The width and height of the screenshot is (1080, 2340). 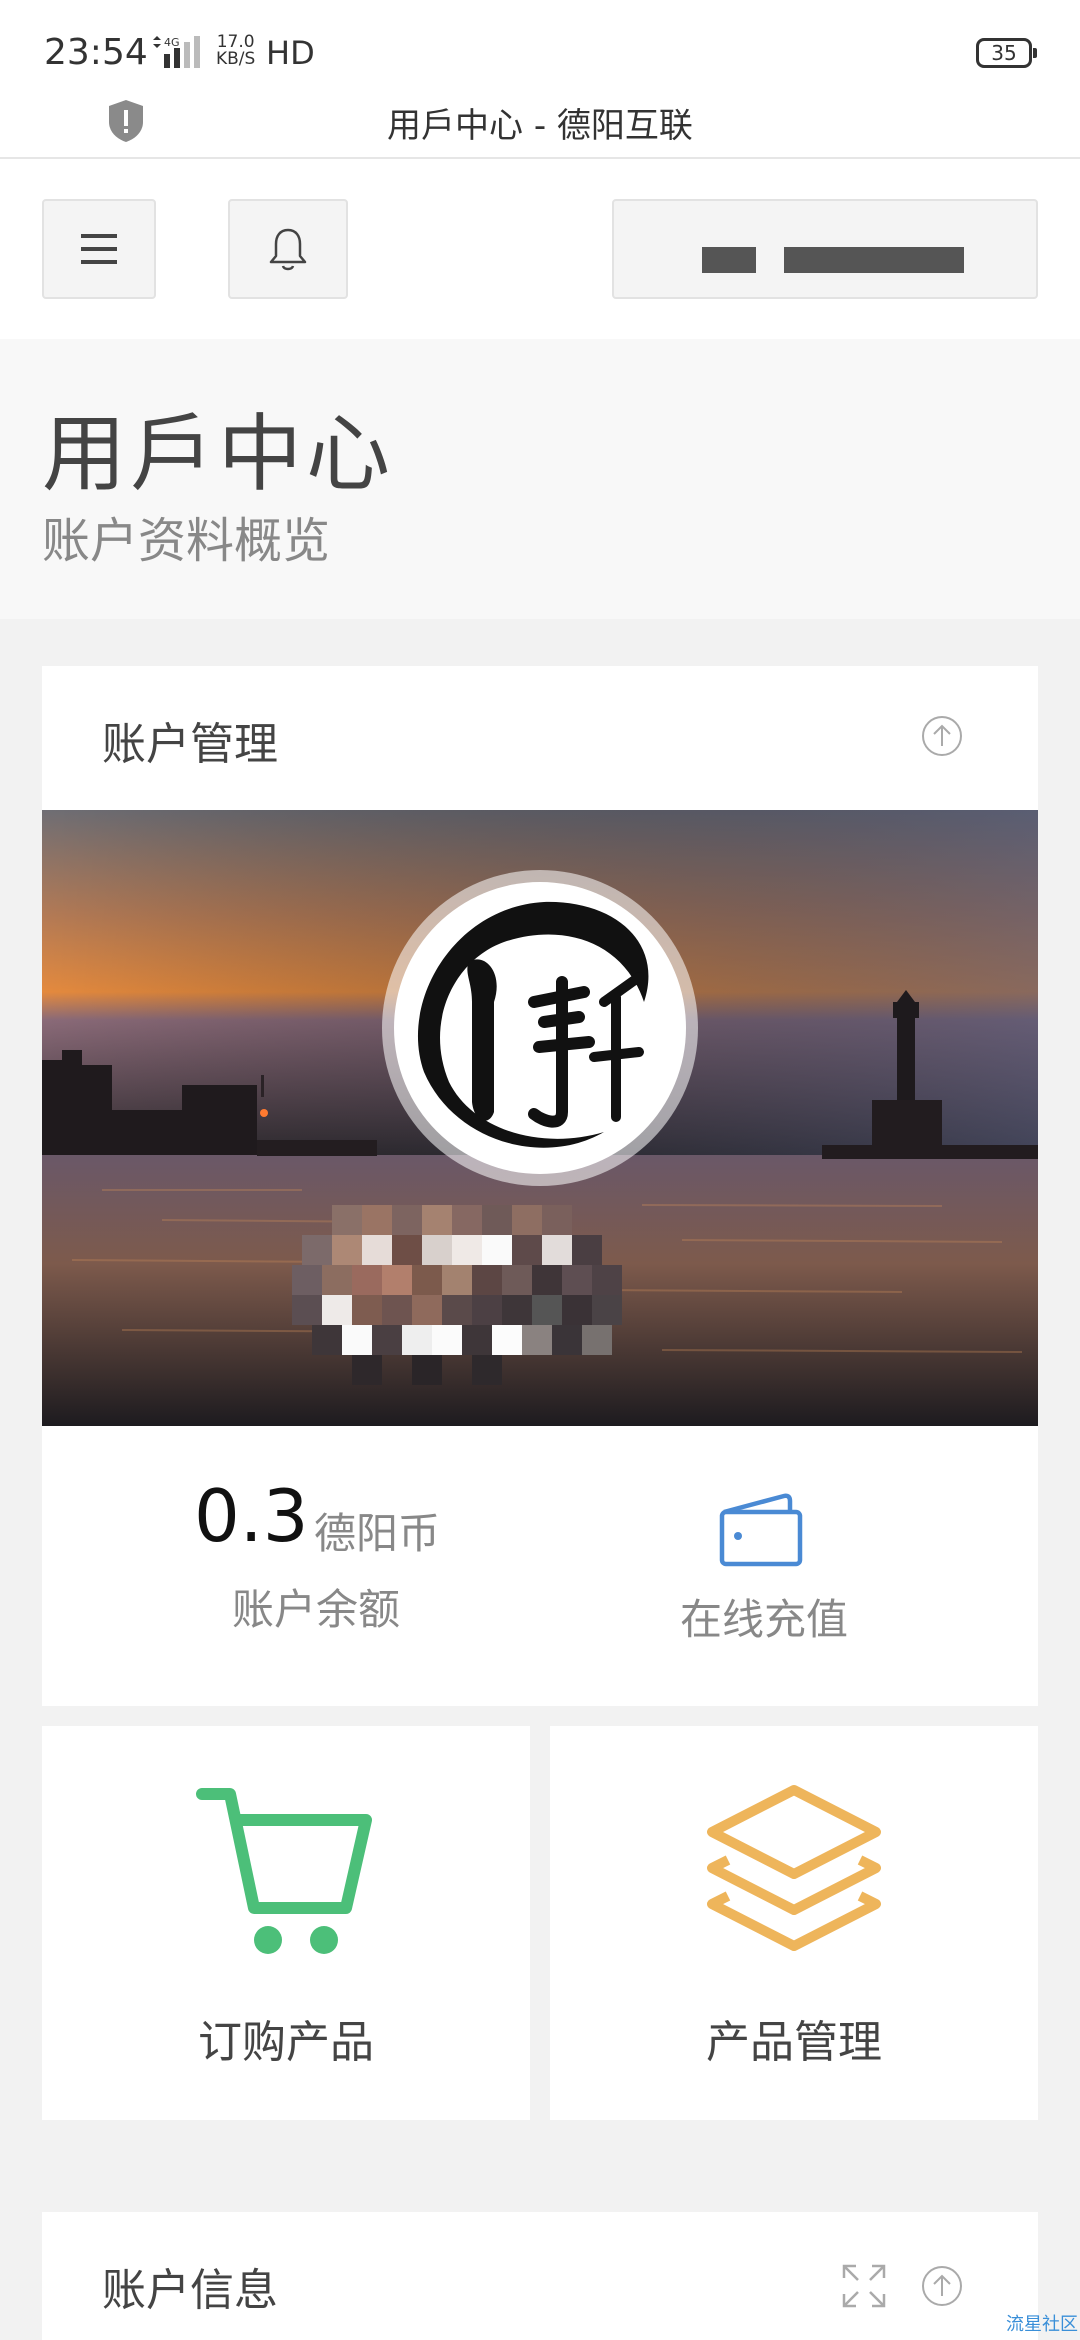 I want to click on hd-indicator: HD, so click(x=290, y=53).